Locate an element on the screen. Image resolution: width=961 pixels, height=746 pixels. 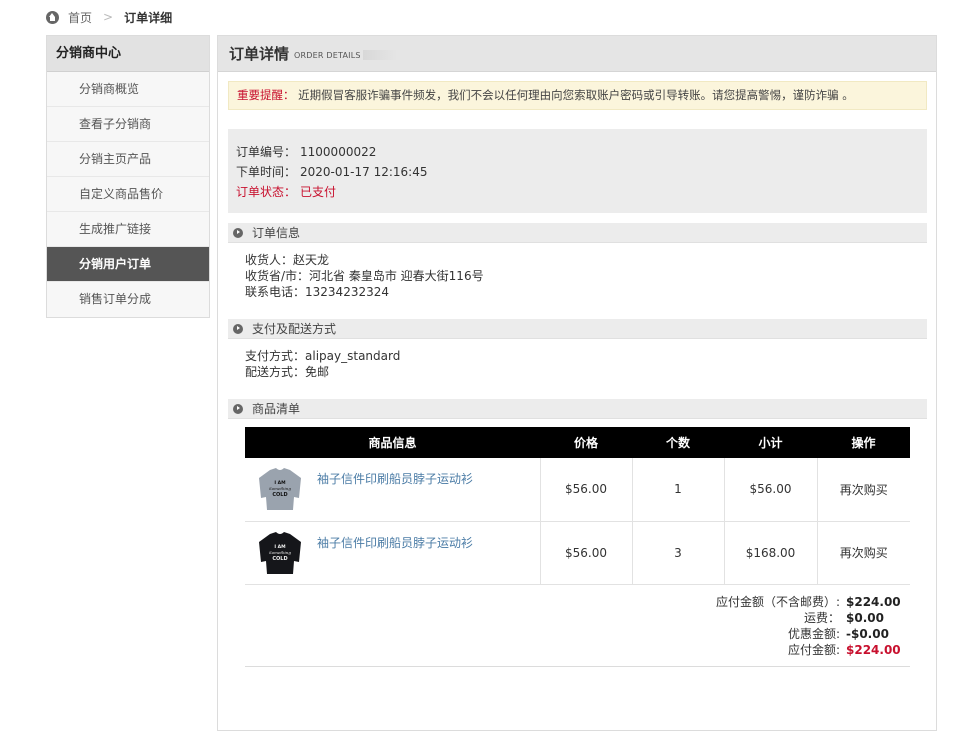
sidebar-item-sub-distributors: 查看子分销商 is located at coordinates (128, 124).